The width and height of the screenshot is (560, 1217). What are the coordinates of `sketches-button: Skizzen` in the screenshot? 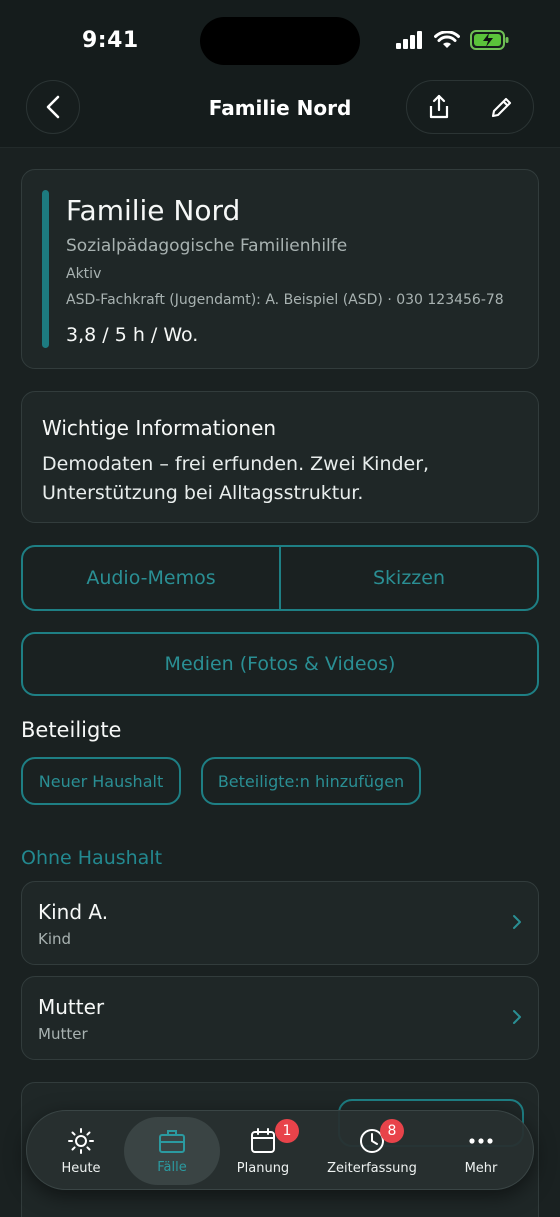 It's located at (408, 578).